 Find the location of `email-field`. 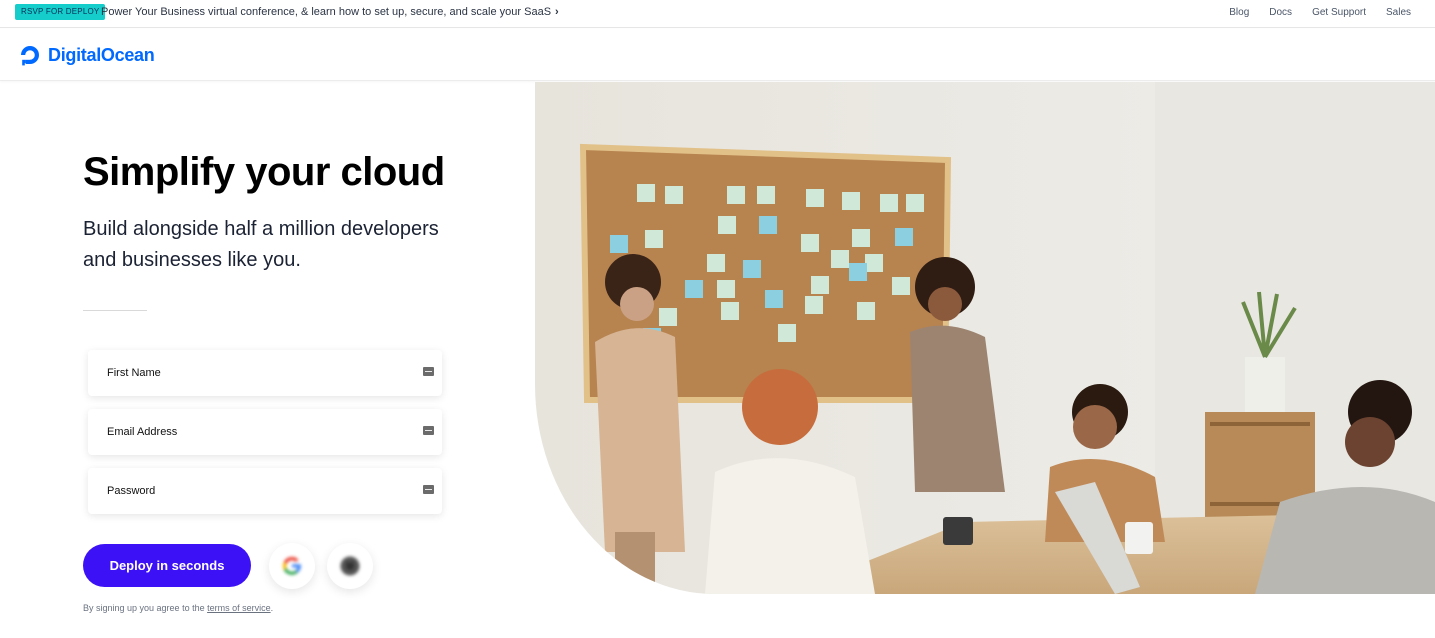

email-field is located at coordinates (265, 432).